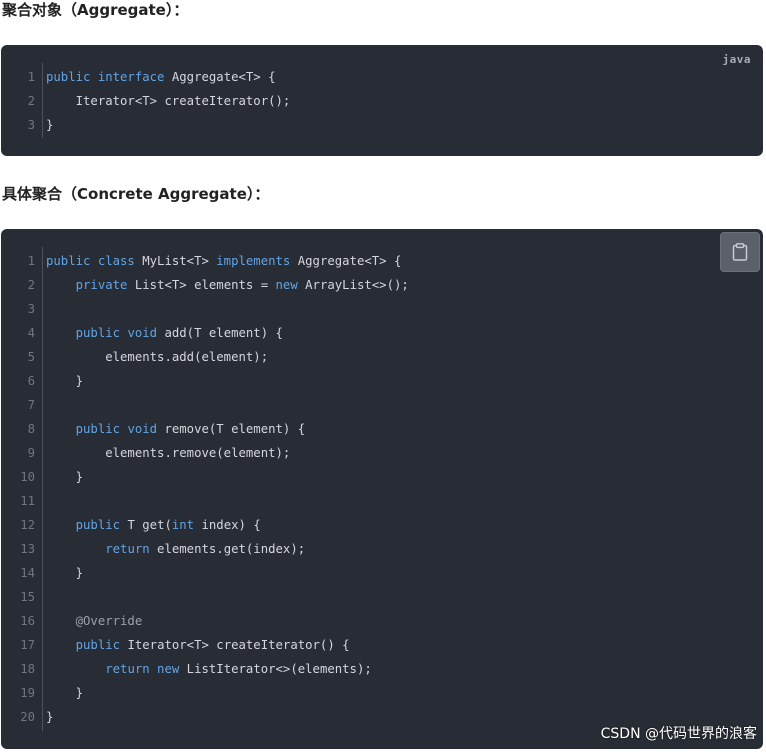  I want to click on code-text: Iterator<T> createIterator();, so click(168, 101).